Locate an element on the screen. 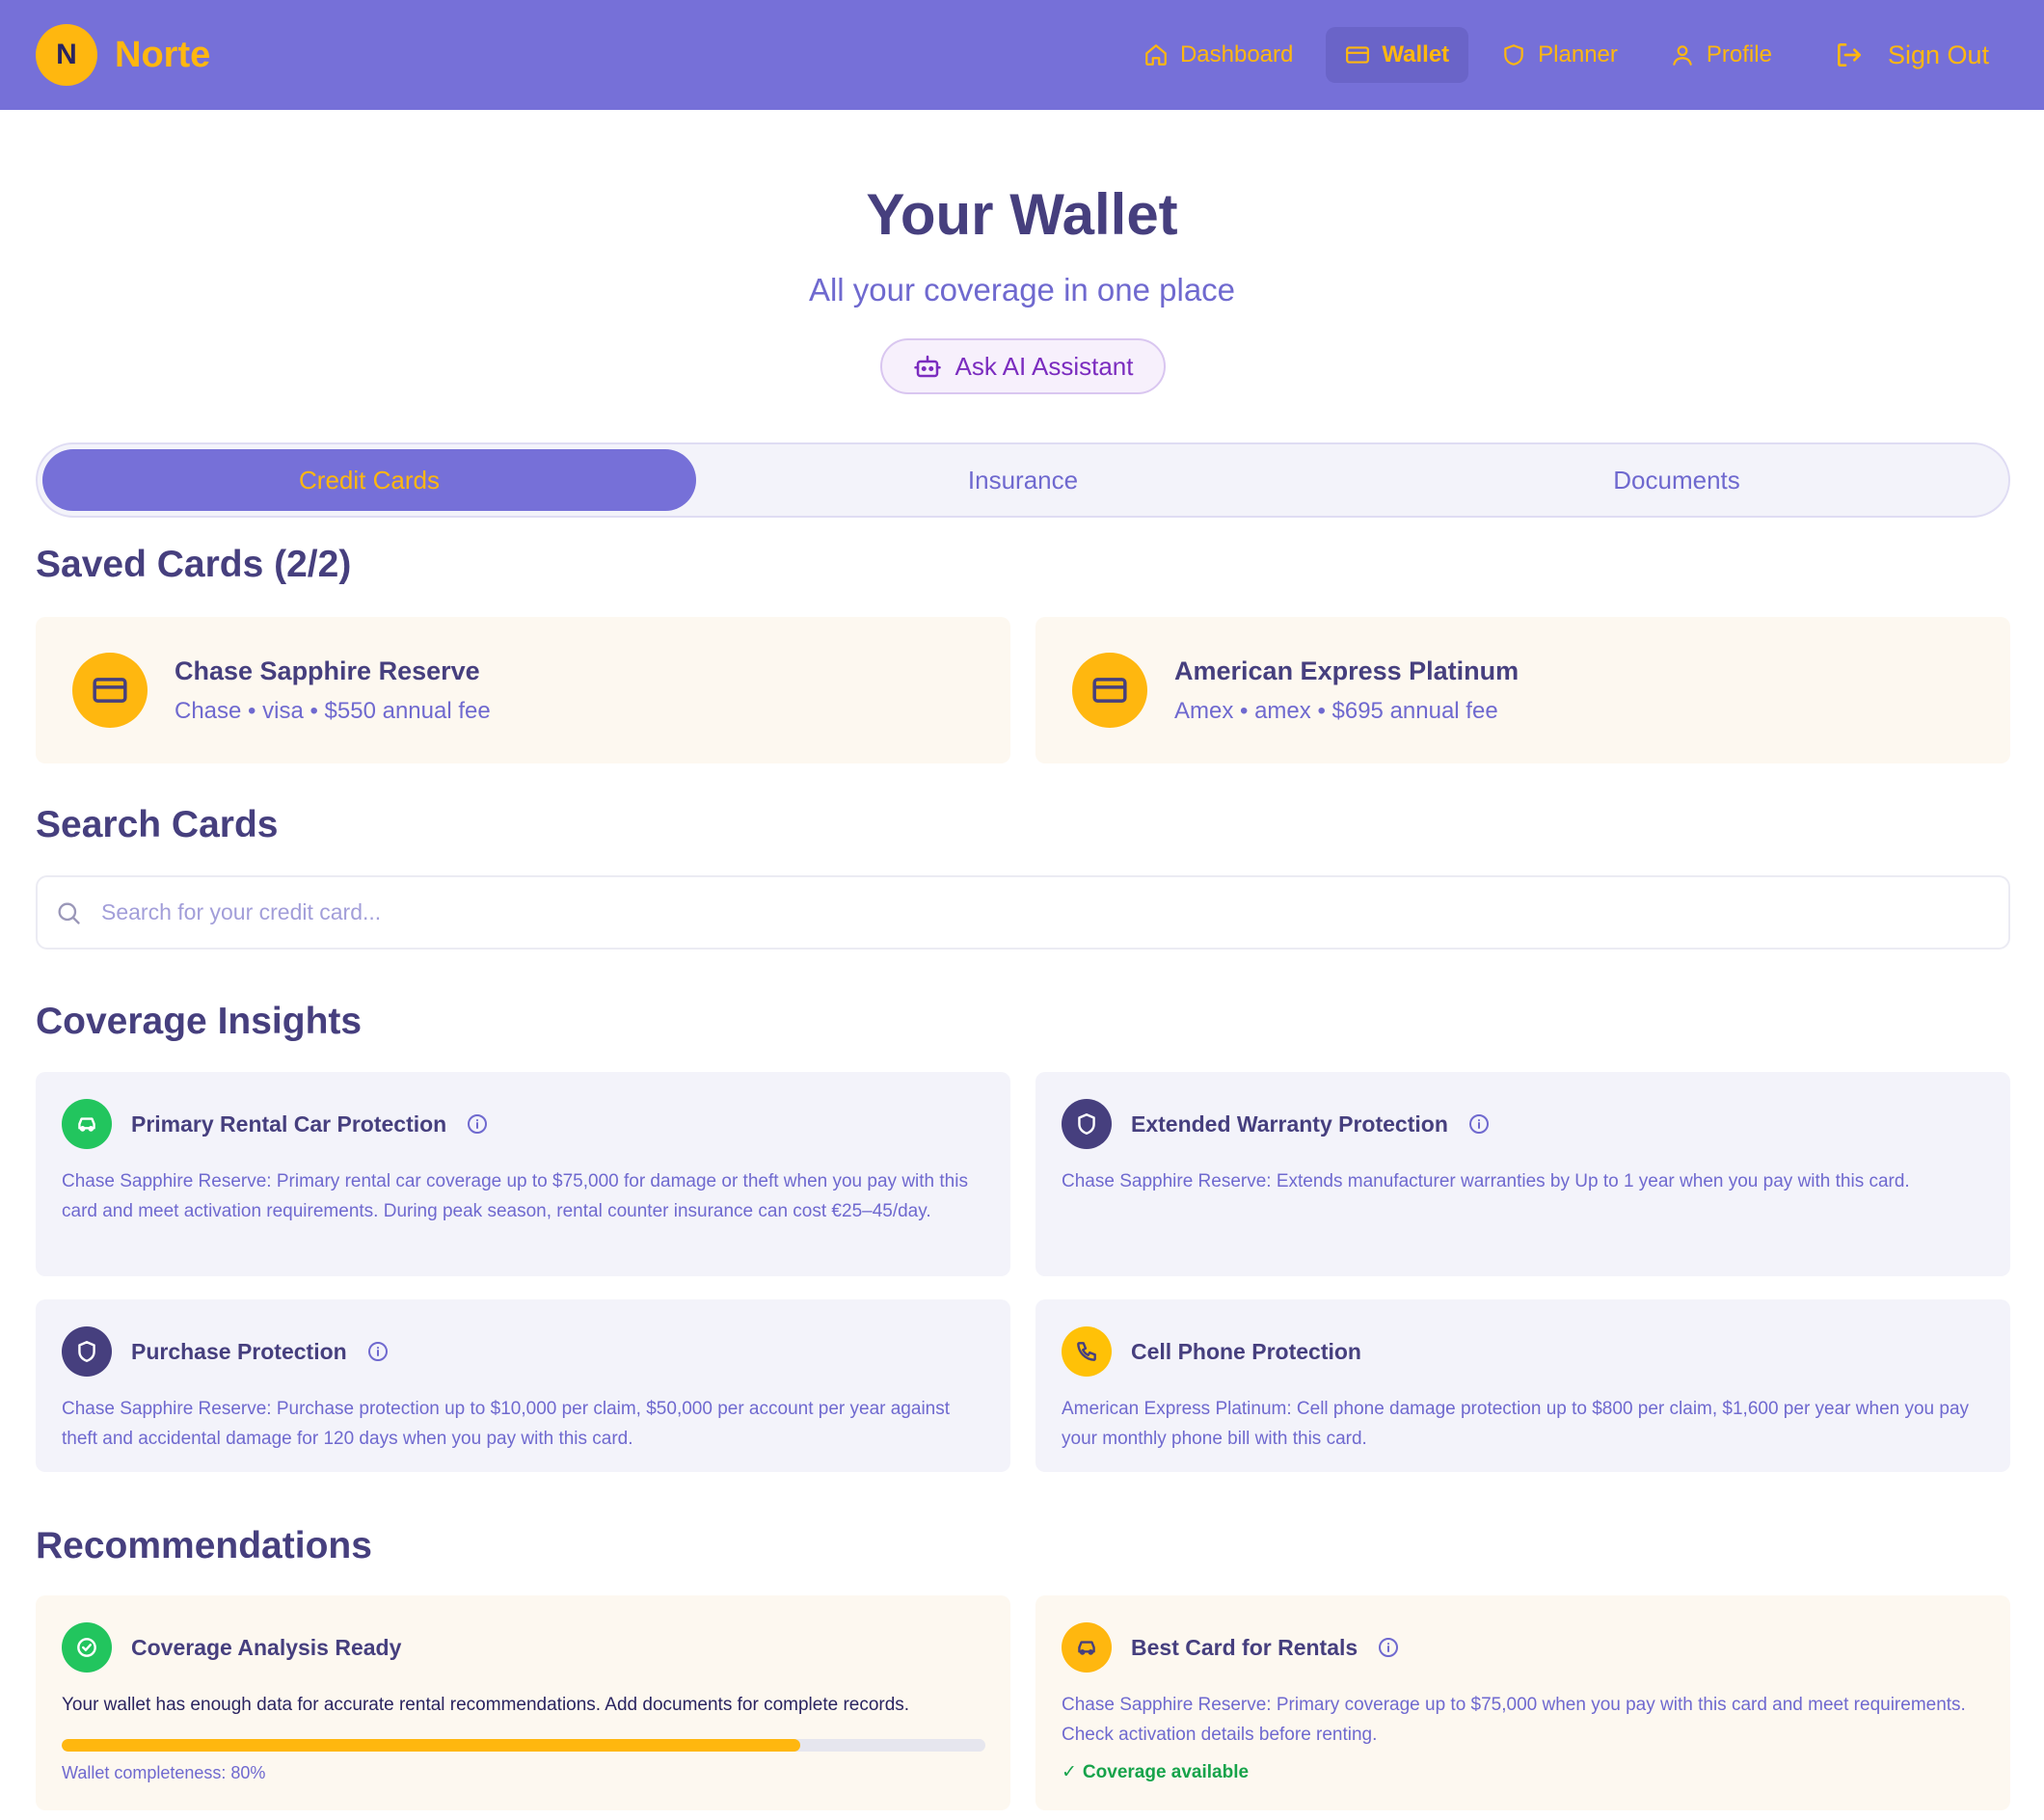  insight-title: Primary Rental Car Protection is located at coordinates (289, 1124).